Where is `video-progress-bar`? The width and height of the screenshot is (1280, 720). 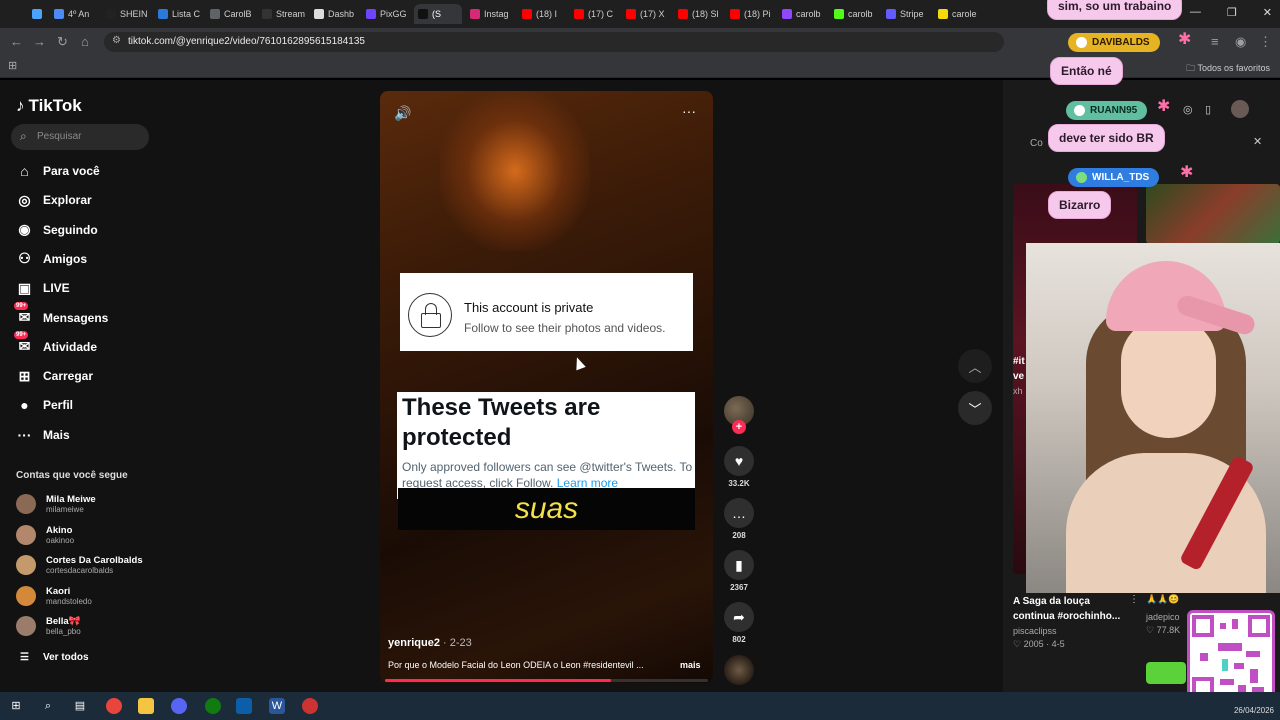 video-progress-bar is located at coordinates (546, 680).